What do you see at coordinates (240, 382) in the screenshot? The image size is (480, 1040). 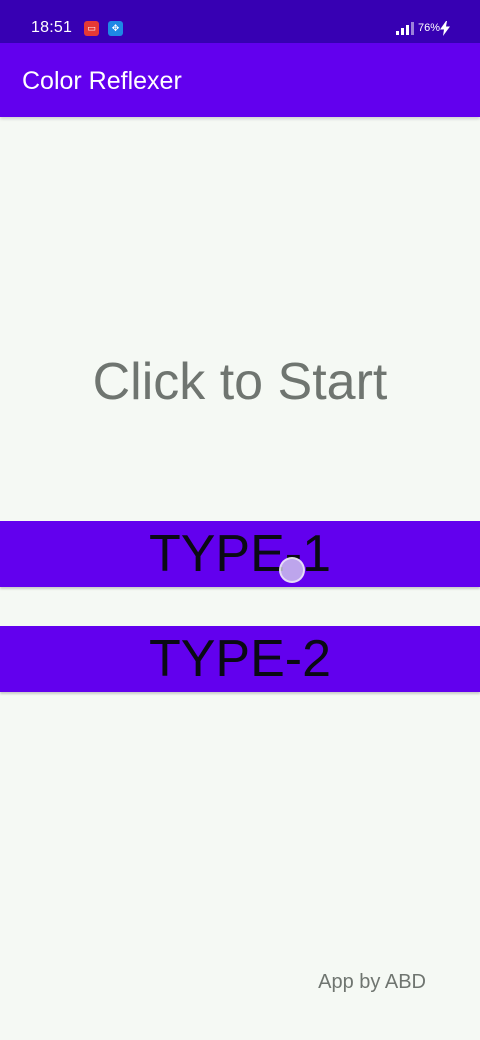 I see `start-prompt: Click to Start` at bounding box center [240, 382].